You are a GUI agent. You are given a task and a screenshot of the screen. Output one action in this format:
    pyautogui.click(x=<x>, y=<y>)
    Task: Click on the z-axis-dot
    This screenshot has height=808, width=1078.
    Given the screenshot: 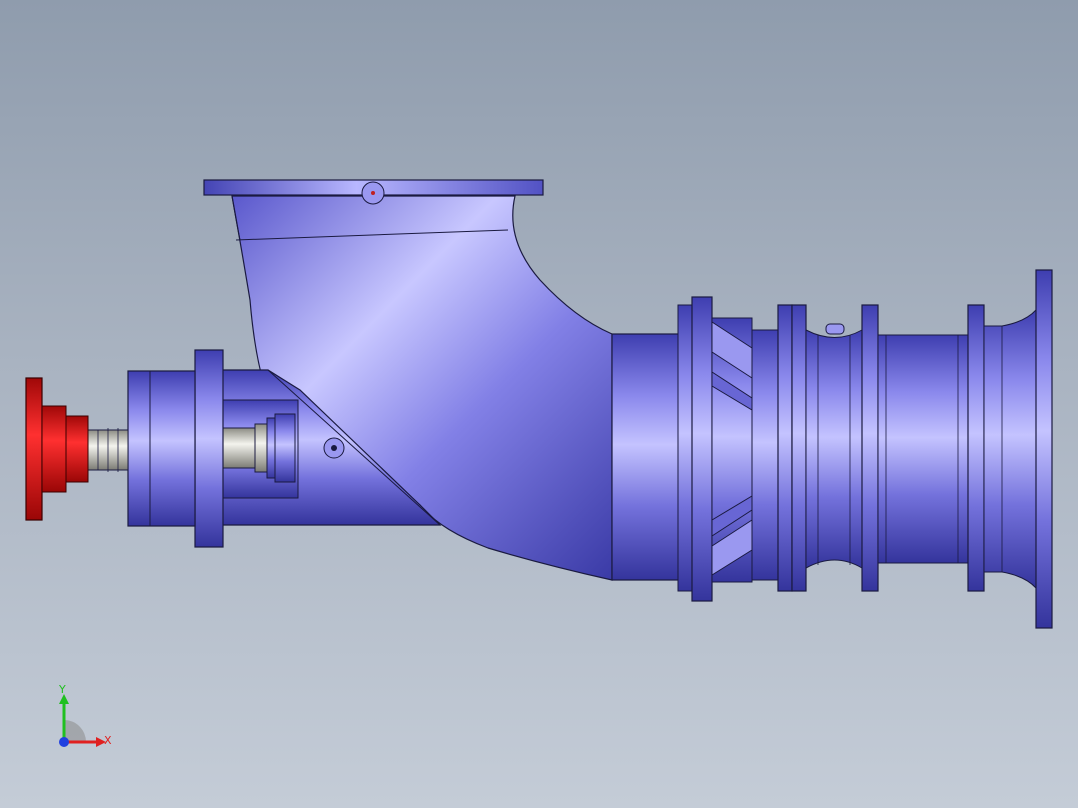 What is the action you would take?
    pyautogui.click(x=64, y=742)
    